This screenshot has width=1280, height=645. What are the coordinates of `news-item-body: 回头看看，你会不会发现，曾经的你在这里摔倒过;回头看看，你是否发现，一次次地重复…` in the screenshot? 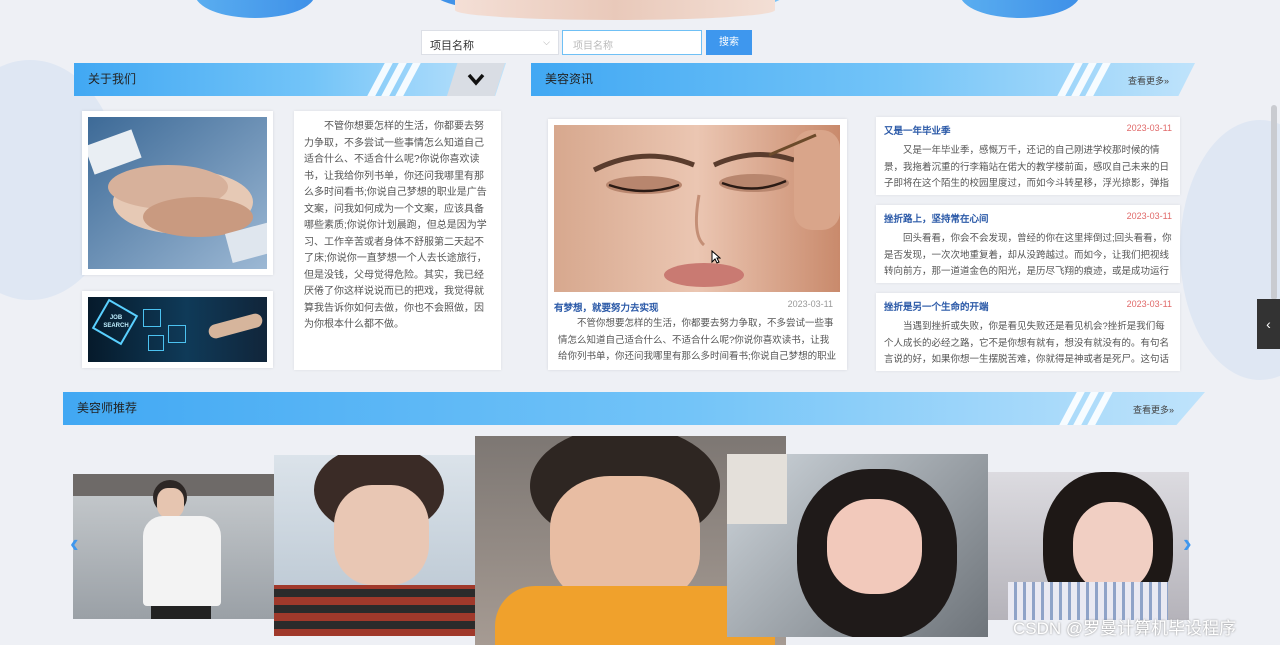 It's located at (1028, 255).